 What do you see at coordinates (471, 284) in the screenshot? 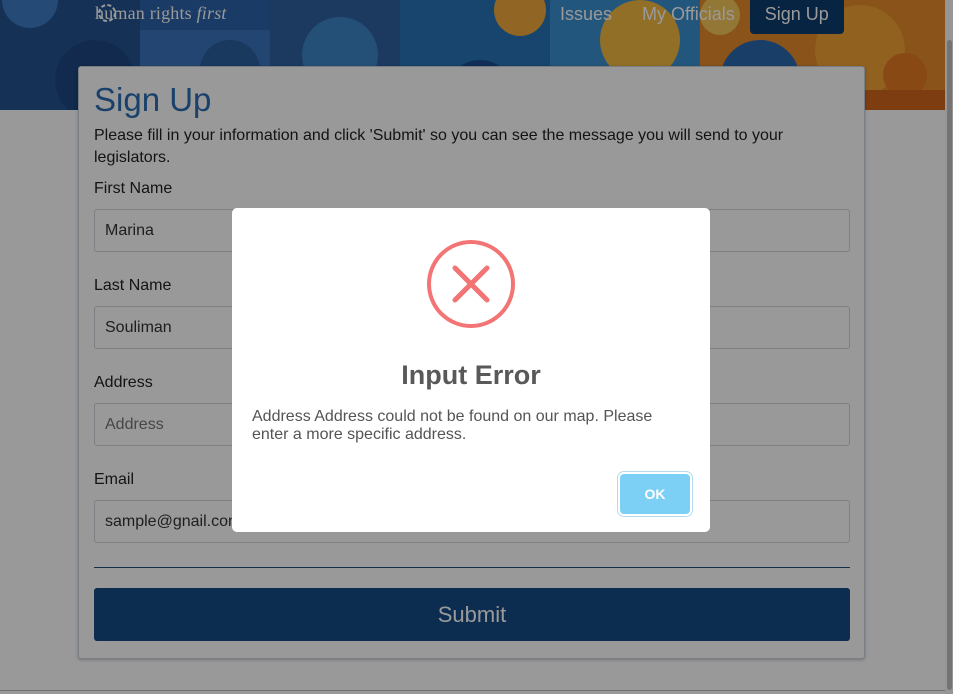
I see `error-x-icon` at bounding box center [471, 284].